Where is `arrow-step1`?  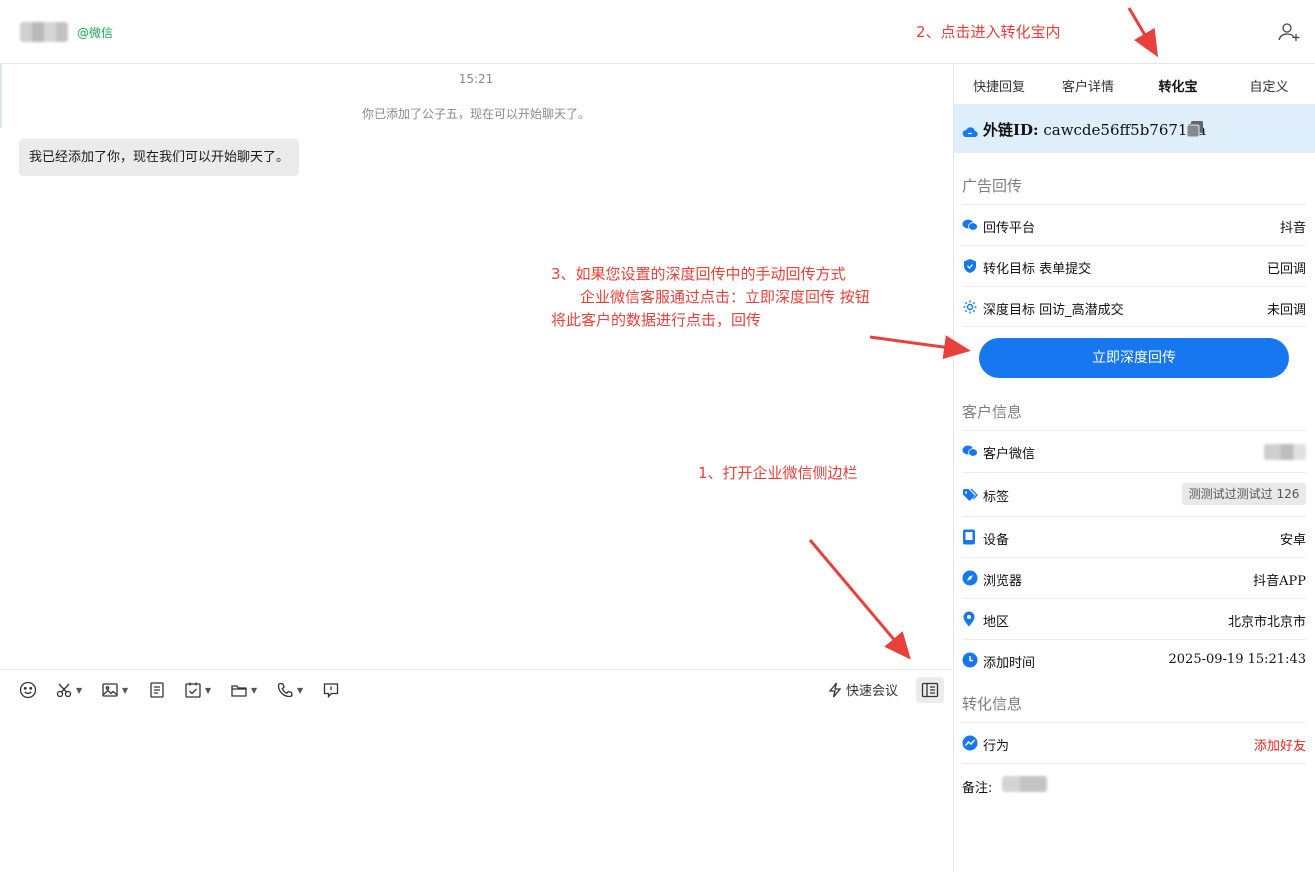 arrow-step1 is located at coordinates (859, 599).